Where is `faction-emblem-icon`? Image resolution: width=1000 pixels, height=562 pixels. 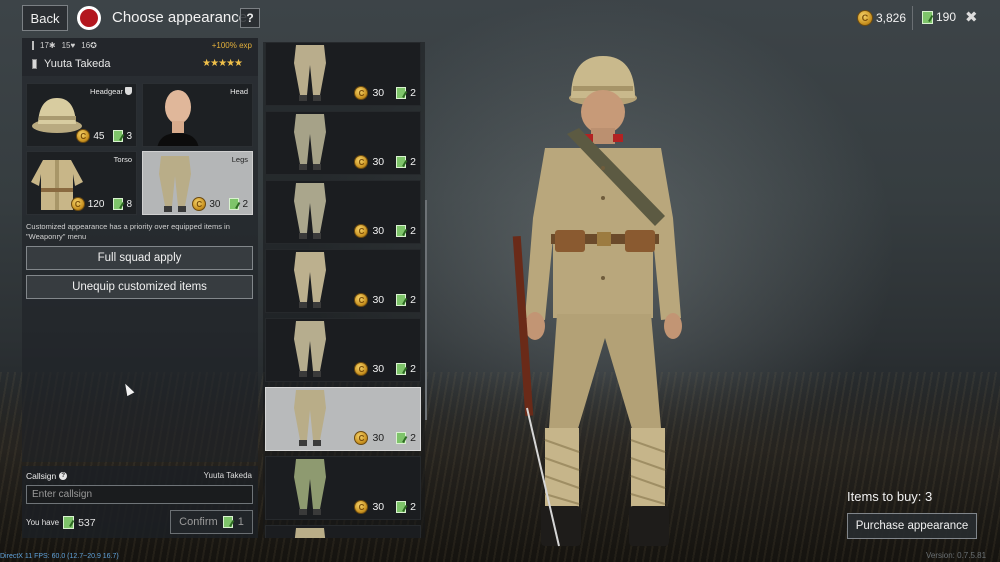
faction-emblem-icon is located at coordinates (89, 18).